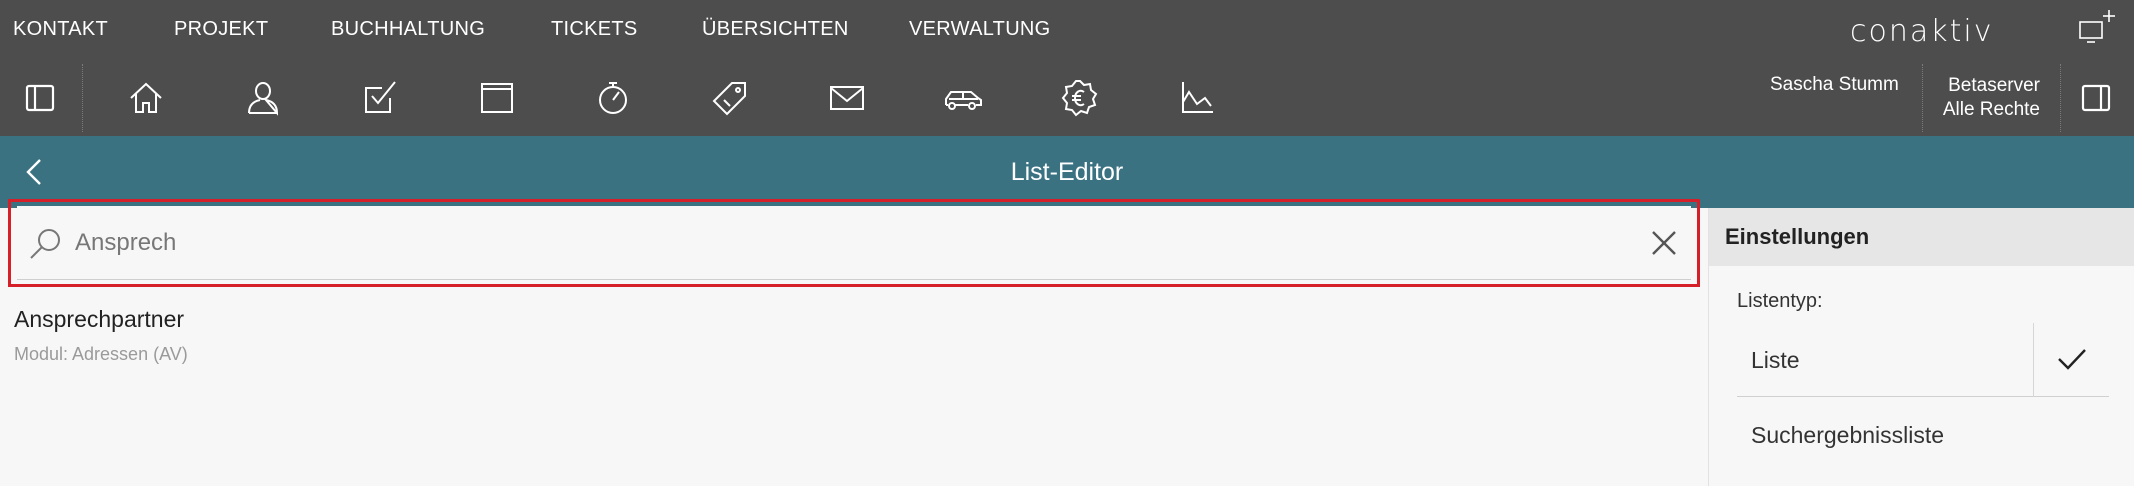 The width and height of the screenshot is (2134, 486). Describe the element at coordinates (408, 29) in the screenshot. I see `menu-buchhaltung: BUCHHALTUNG` at that location.